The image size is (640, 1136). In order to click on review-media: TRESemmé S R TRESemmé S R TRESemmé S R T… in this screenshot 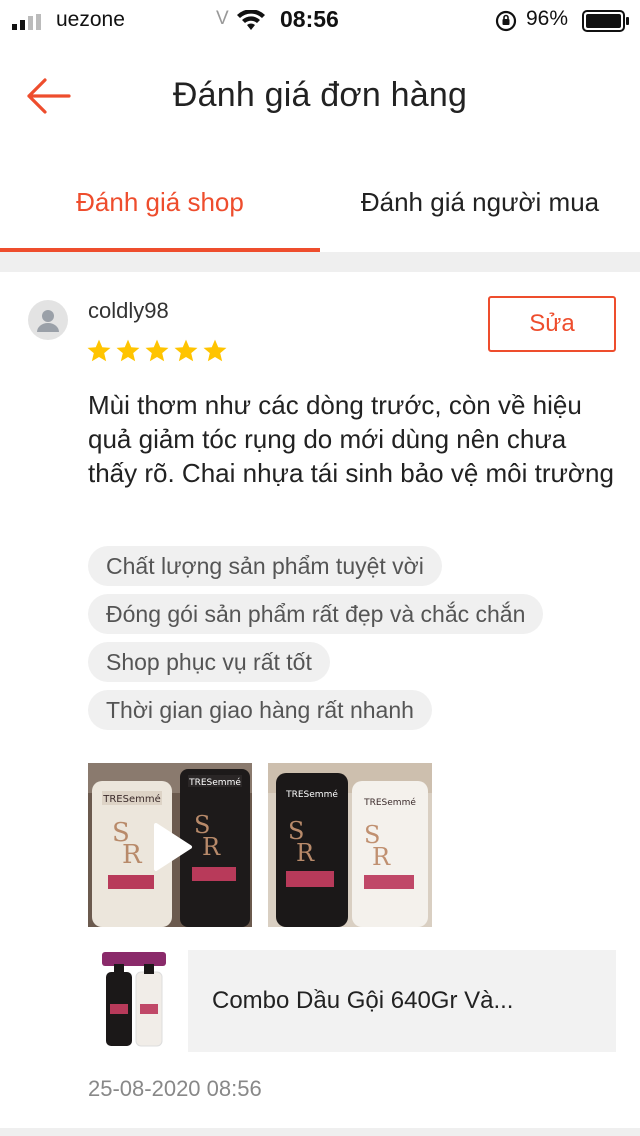, I will do `click(260, 845)`.